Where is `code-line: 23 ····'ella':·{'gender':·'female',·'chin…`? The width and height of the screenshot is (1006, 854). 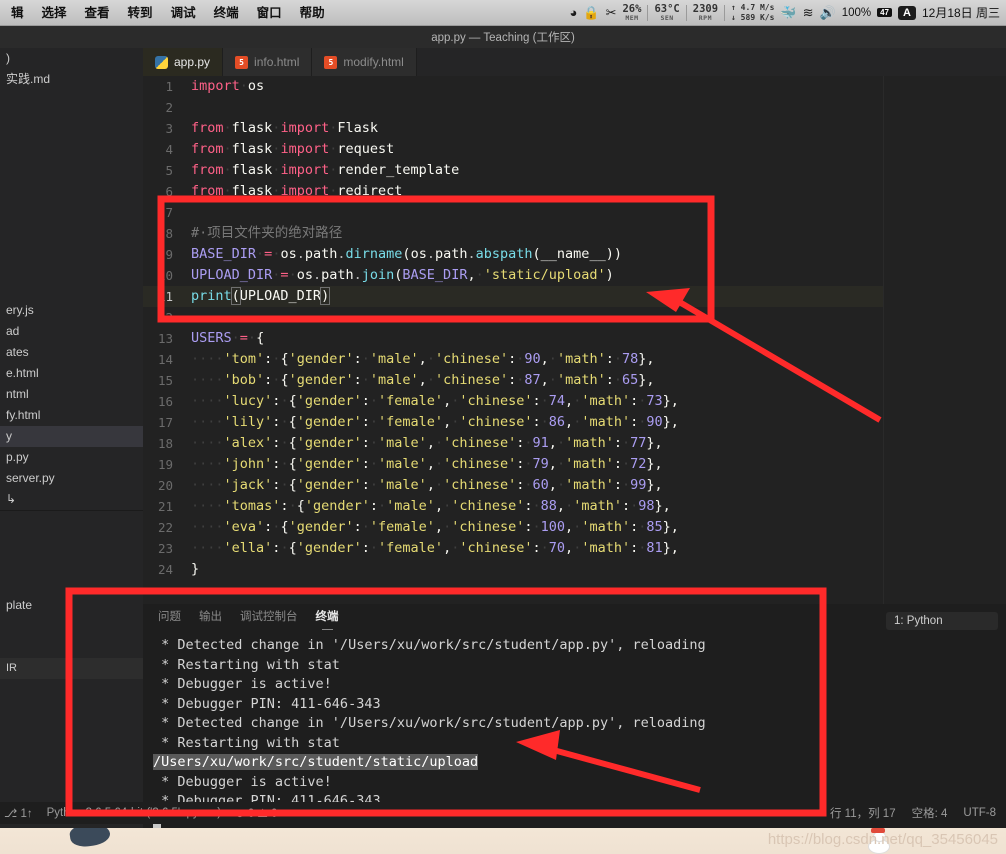 code-line: 23 ····'ella':·{'gender':·'female',·'chin… is located at coordinates (513, 548).